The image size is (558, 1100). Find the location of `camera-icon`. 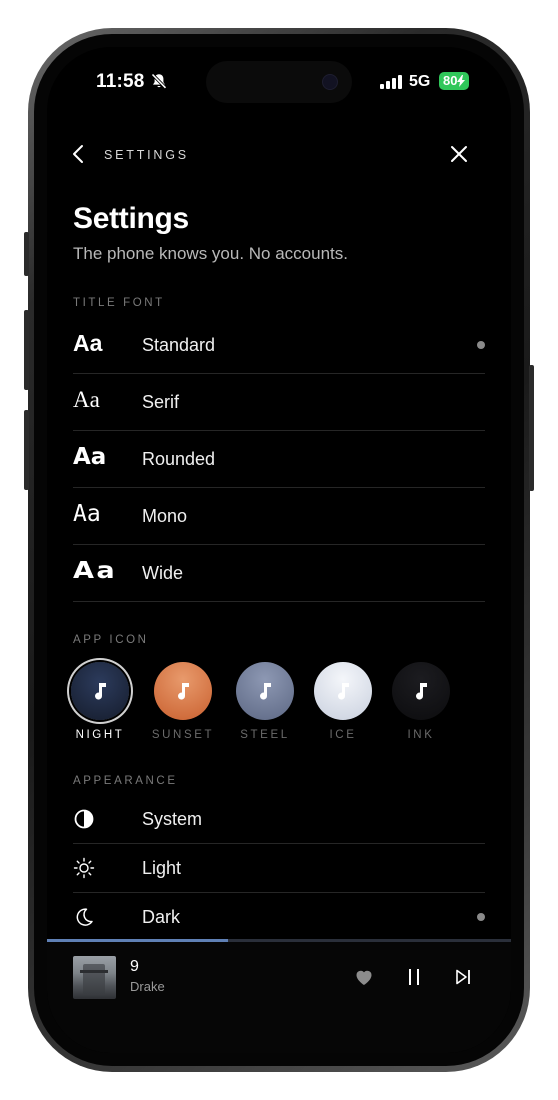

camera-icon is located at coordinates (330, 82).